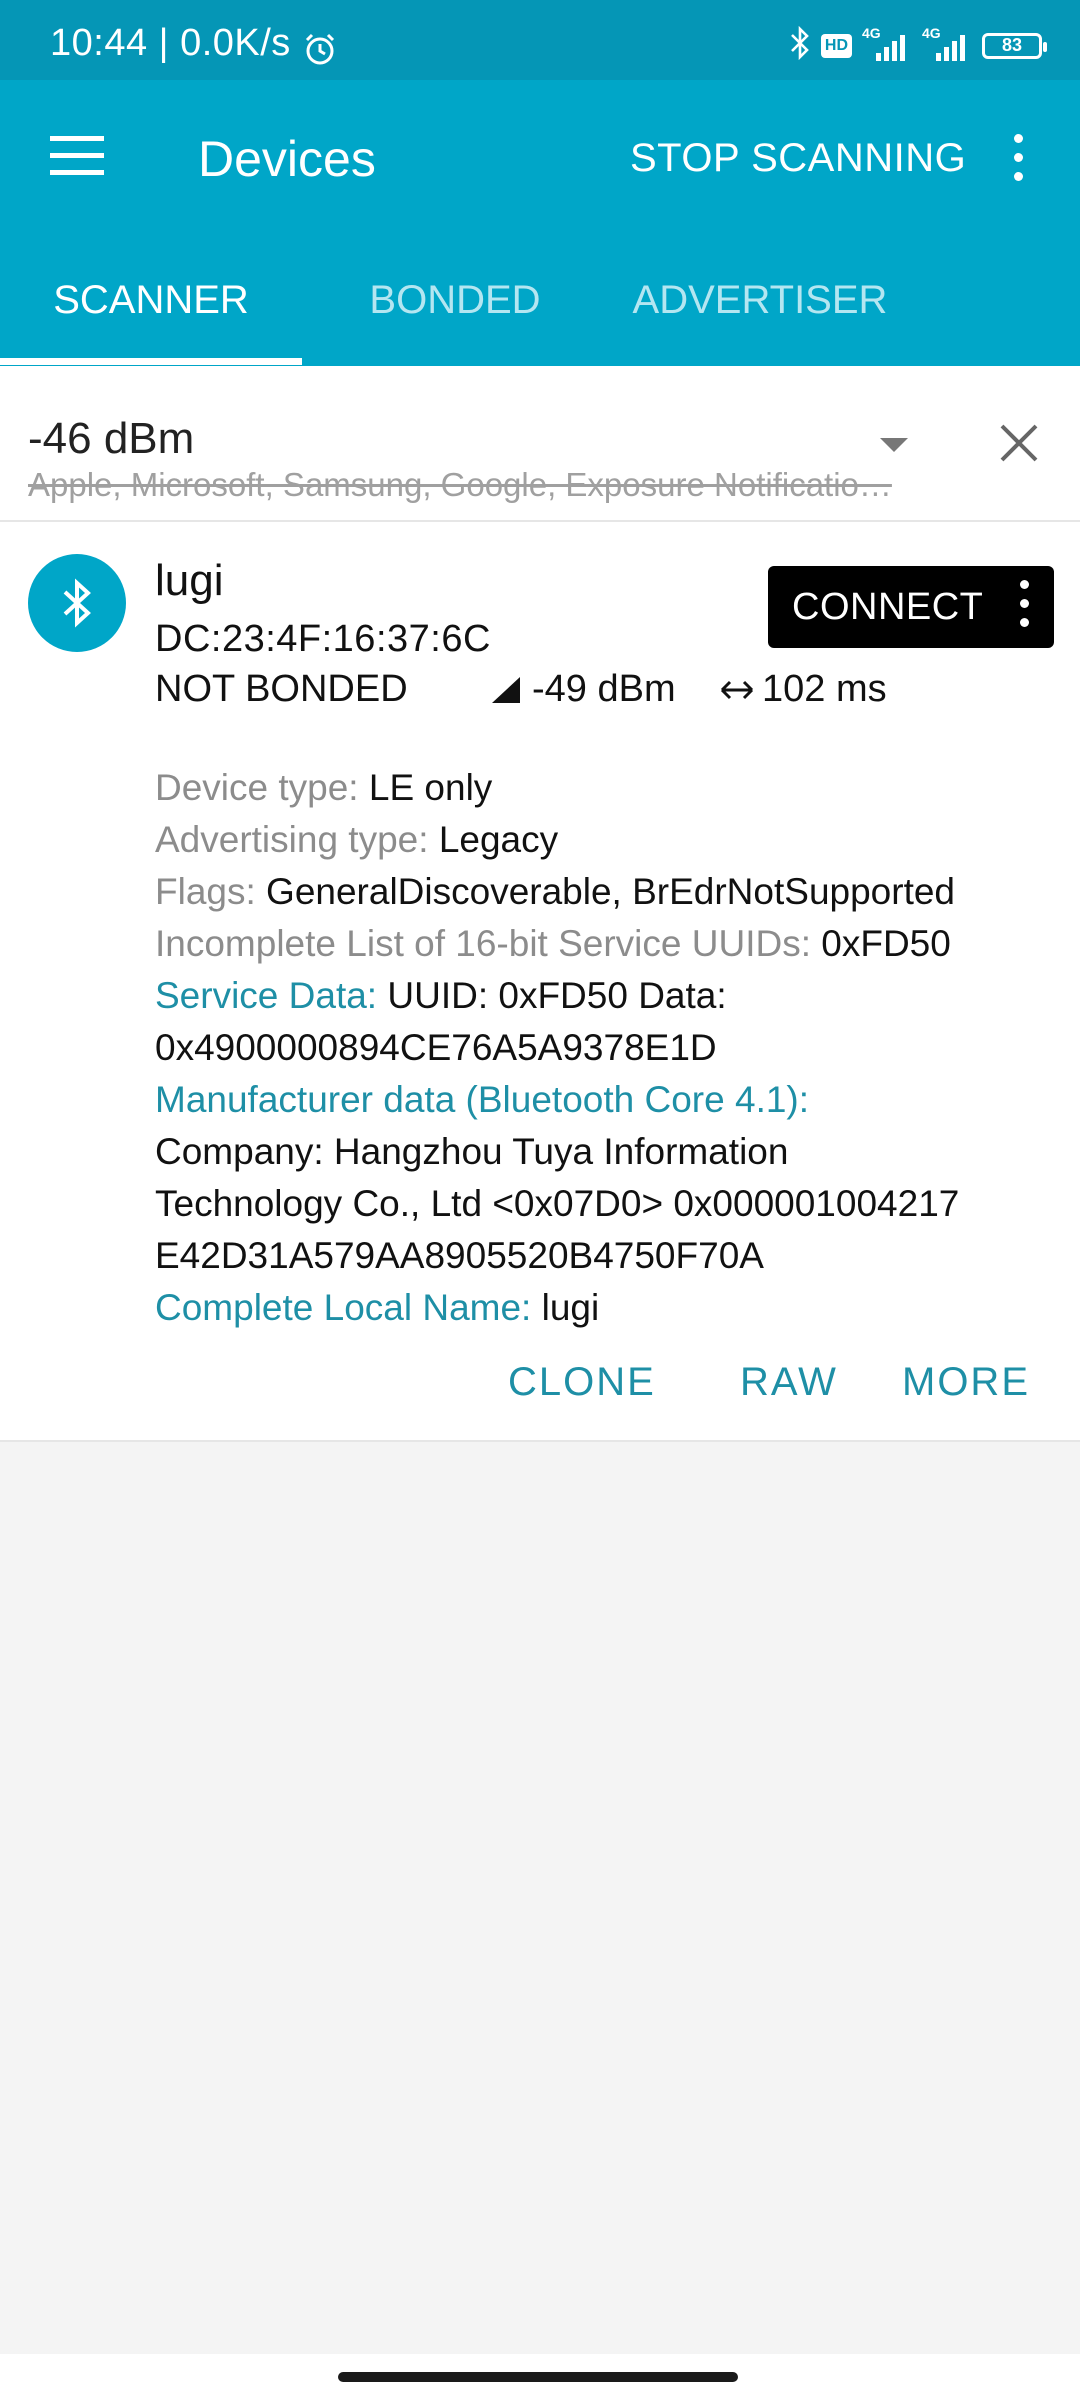 Image resolution: width=1080 pixels, height=2400 pixels. Describe the element at coordinates (931, 32) in the screenshot. I see `network-label-2: 4G` at that location.